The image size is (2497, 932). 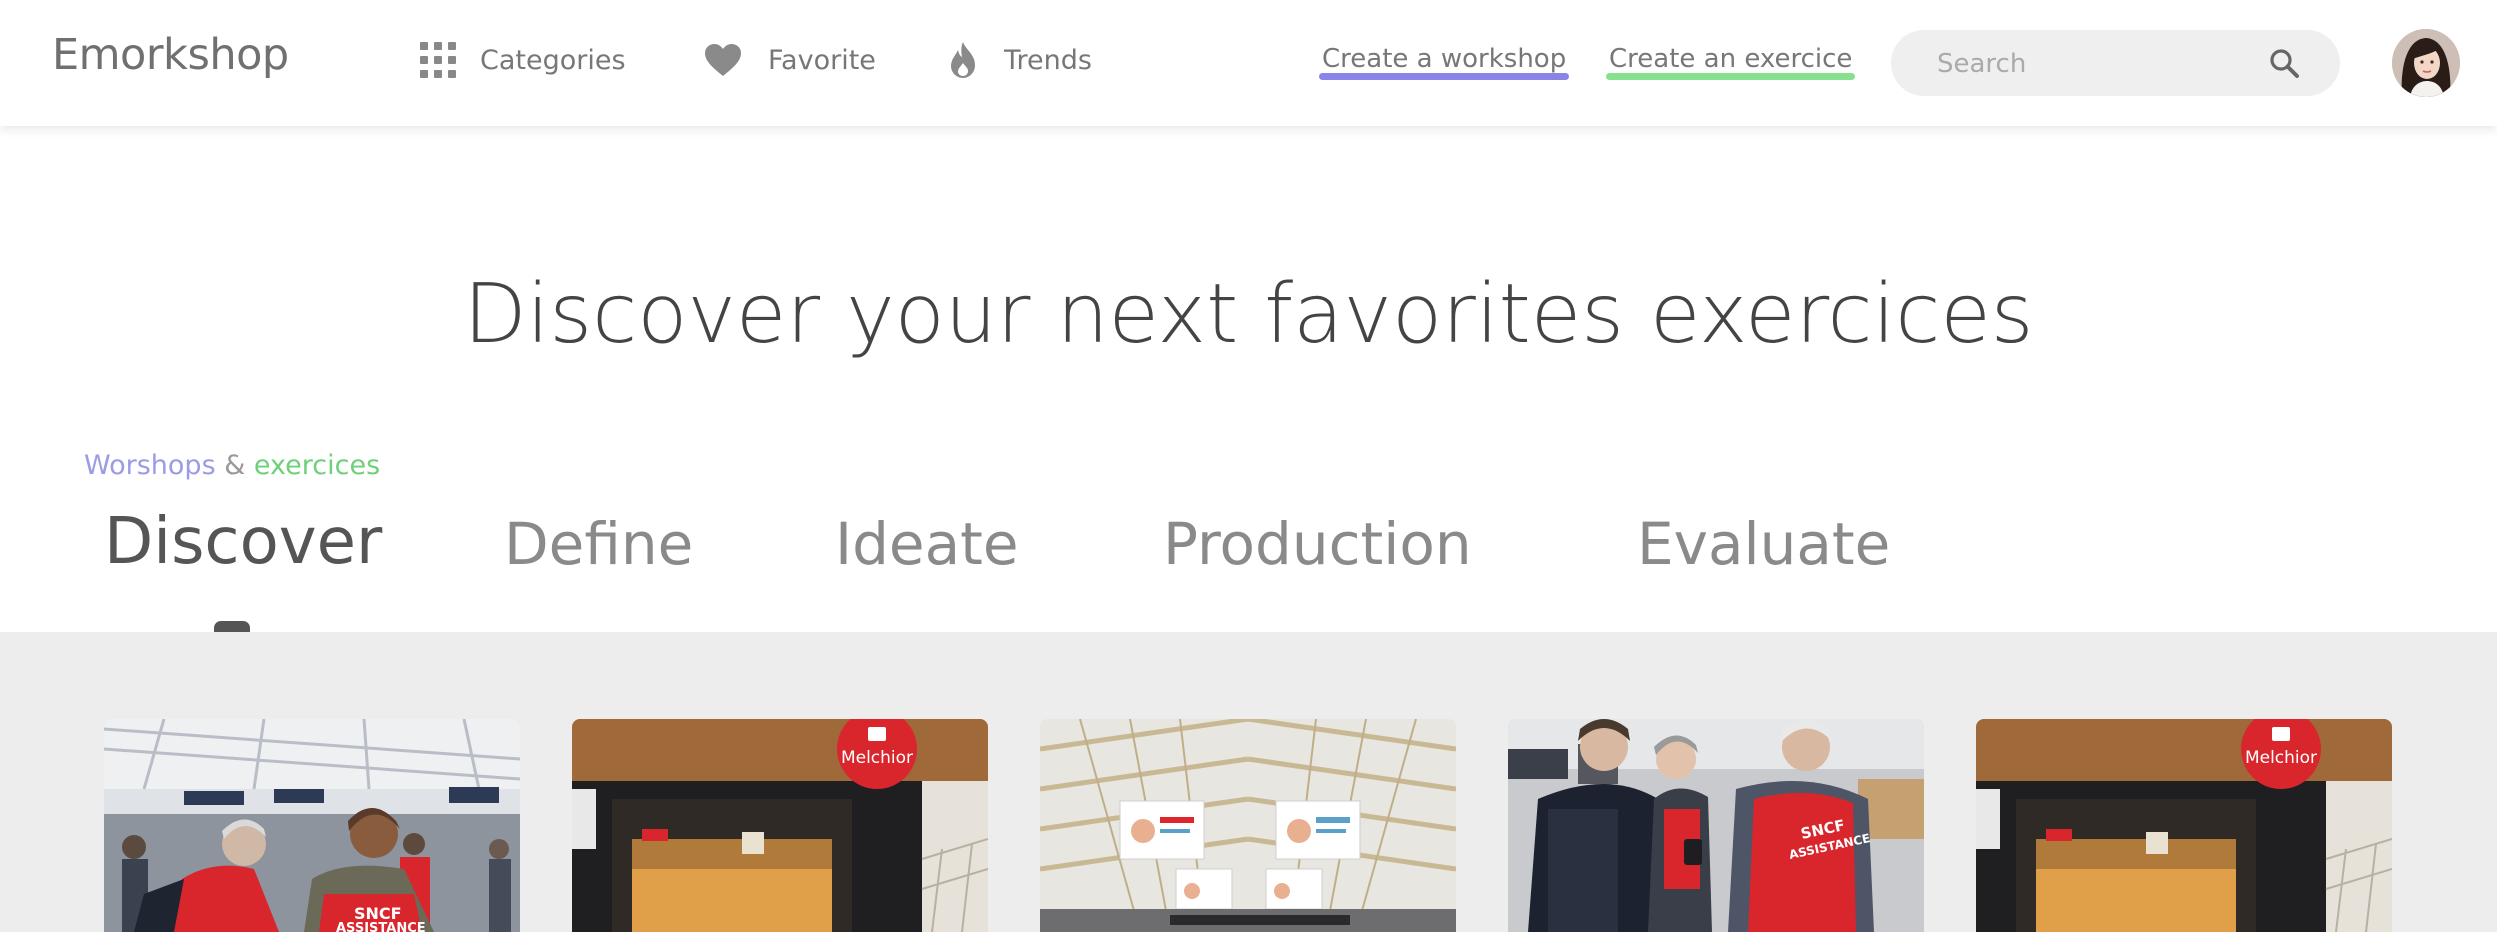 I want to click on kicker-amp: &, so click(x=235, y=465).